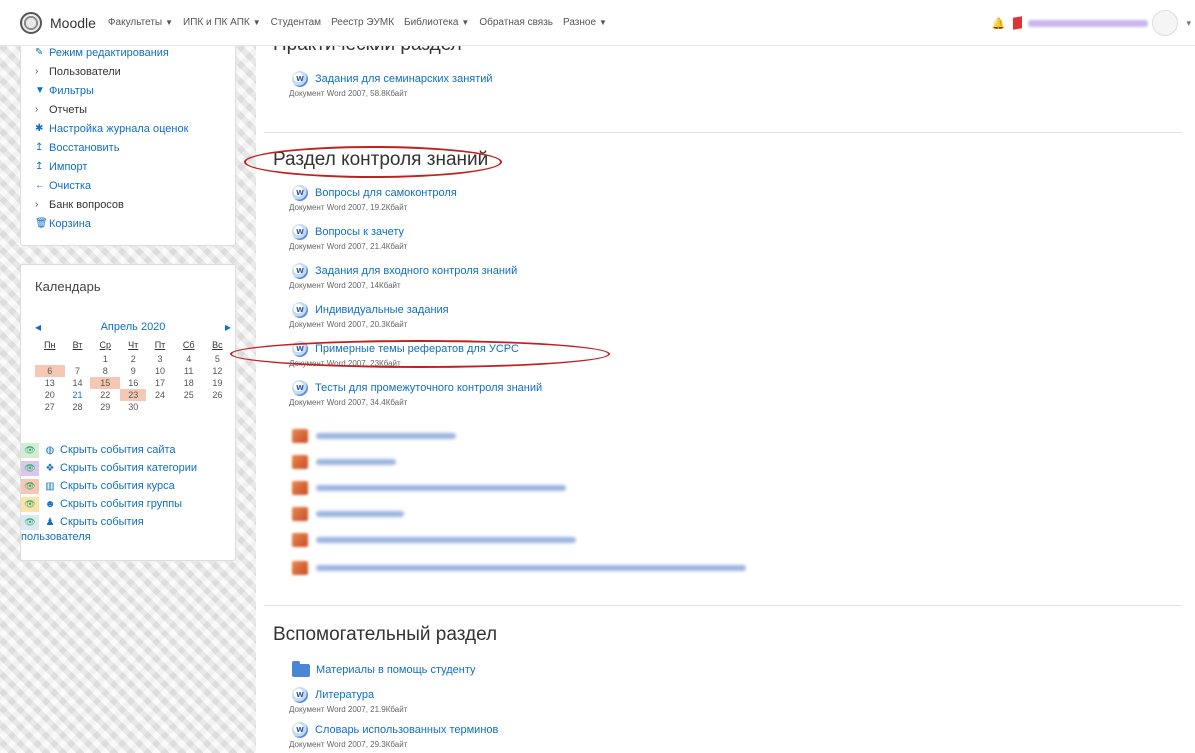  What do you see at coordinates (38, 327) in the screenshot?
I see `prev-month-icon: ◂` at bounding box center [38, 327].